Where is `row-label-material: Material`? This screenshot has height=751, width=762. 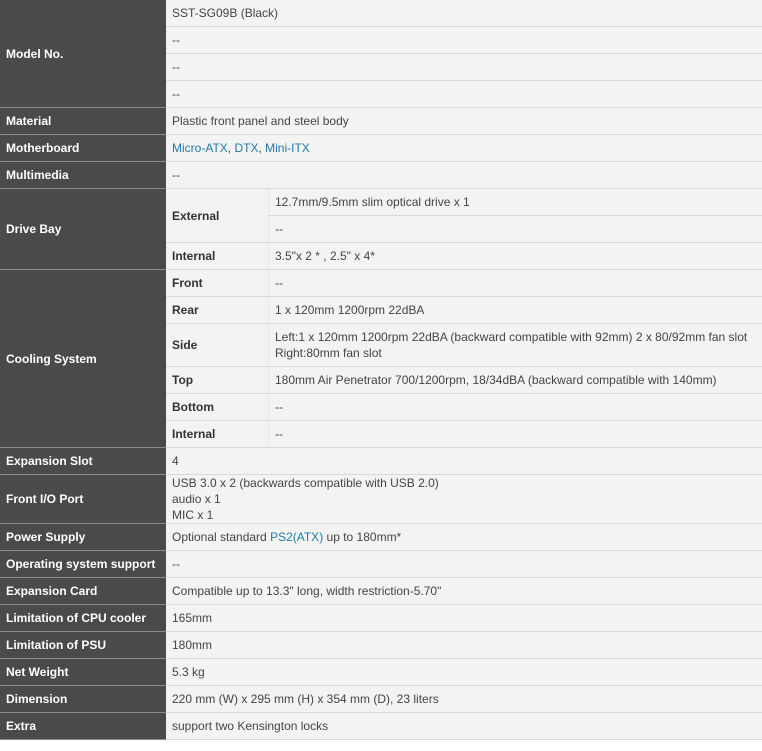 row-label-material: Material is located at coordinates (83, 121).